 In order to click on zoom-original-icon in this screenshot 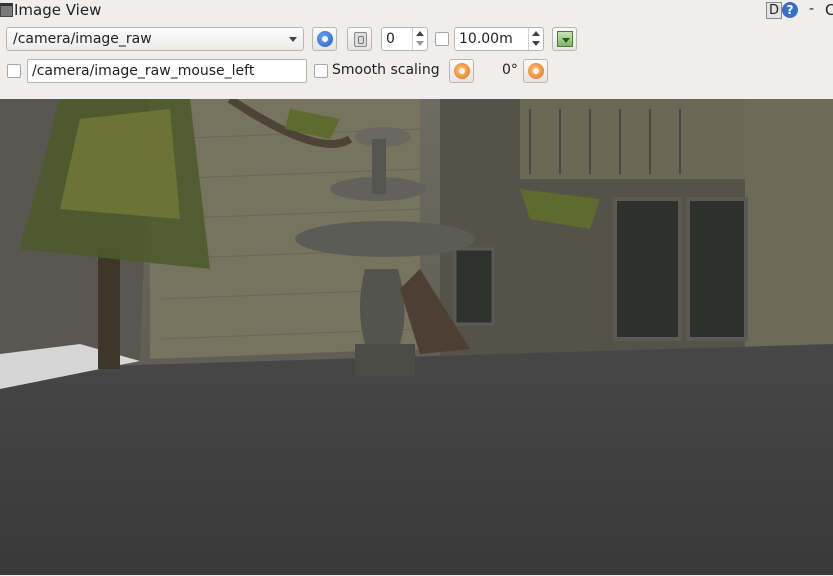, I will do `click(360, 39)`.